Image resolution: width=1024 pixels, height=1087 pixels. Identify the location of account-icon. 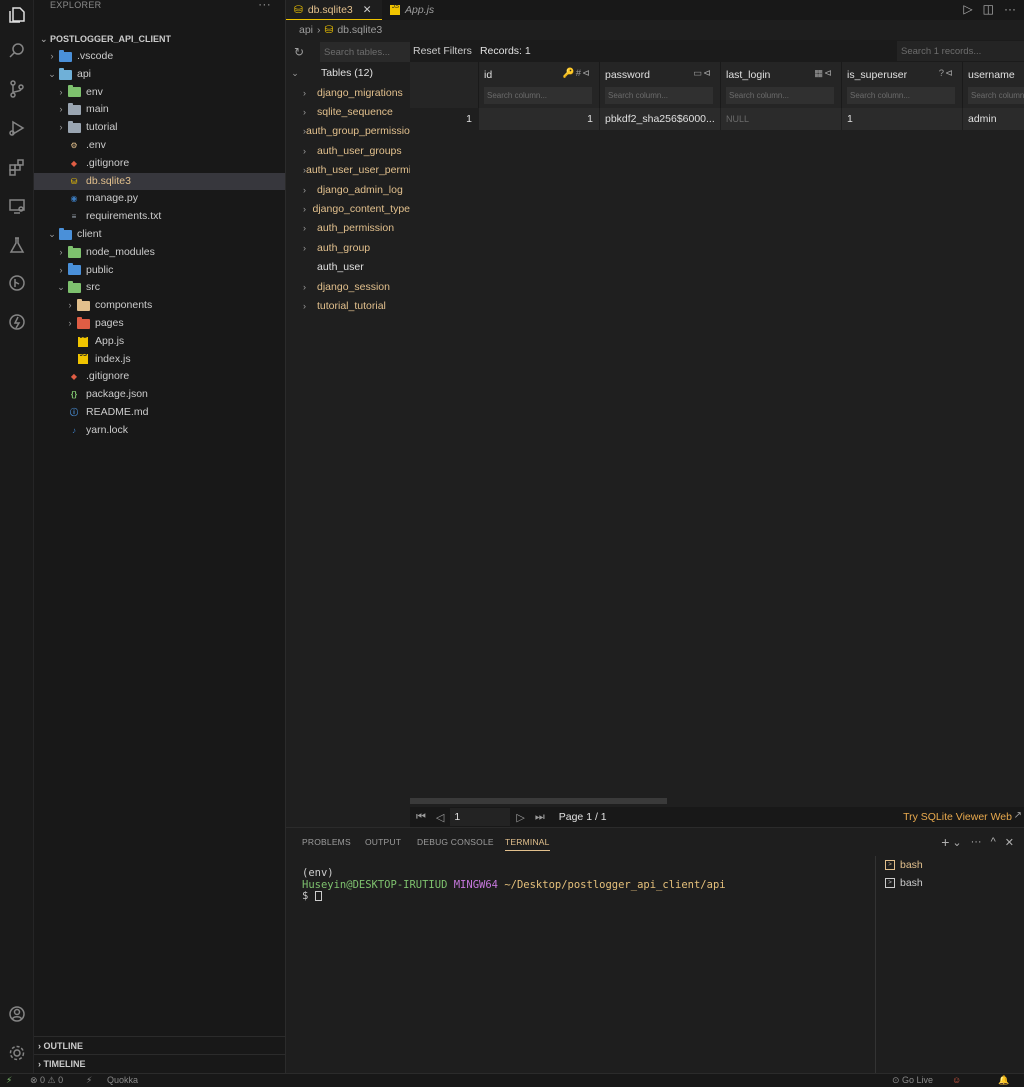
(17, 1014).